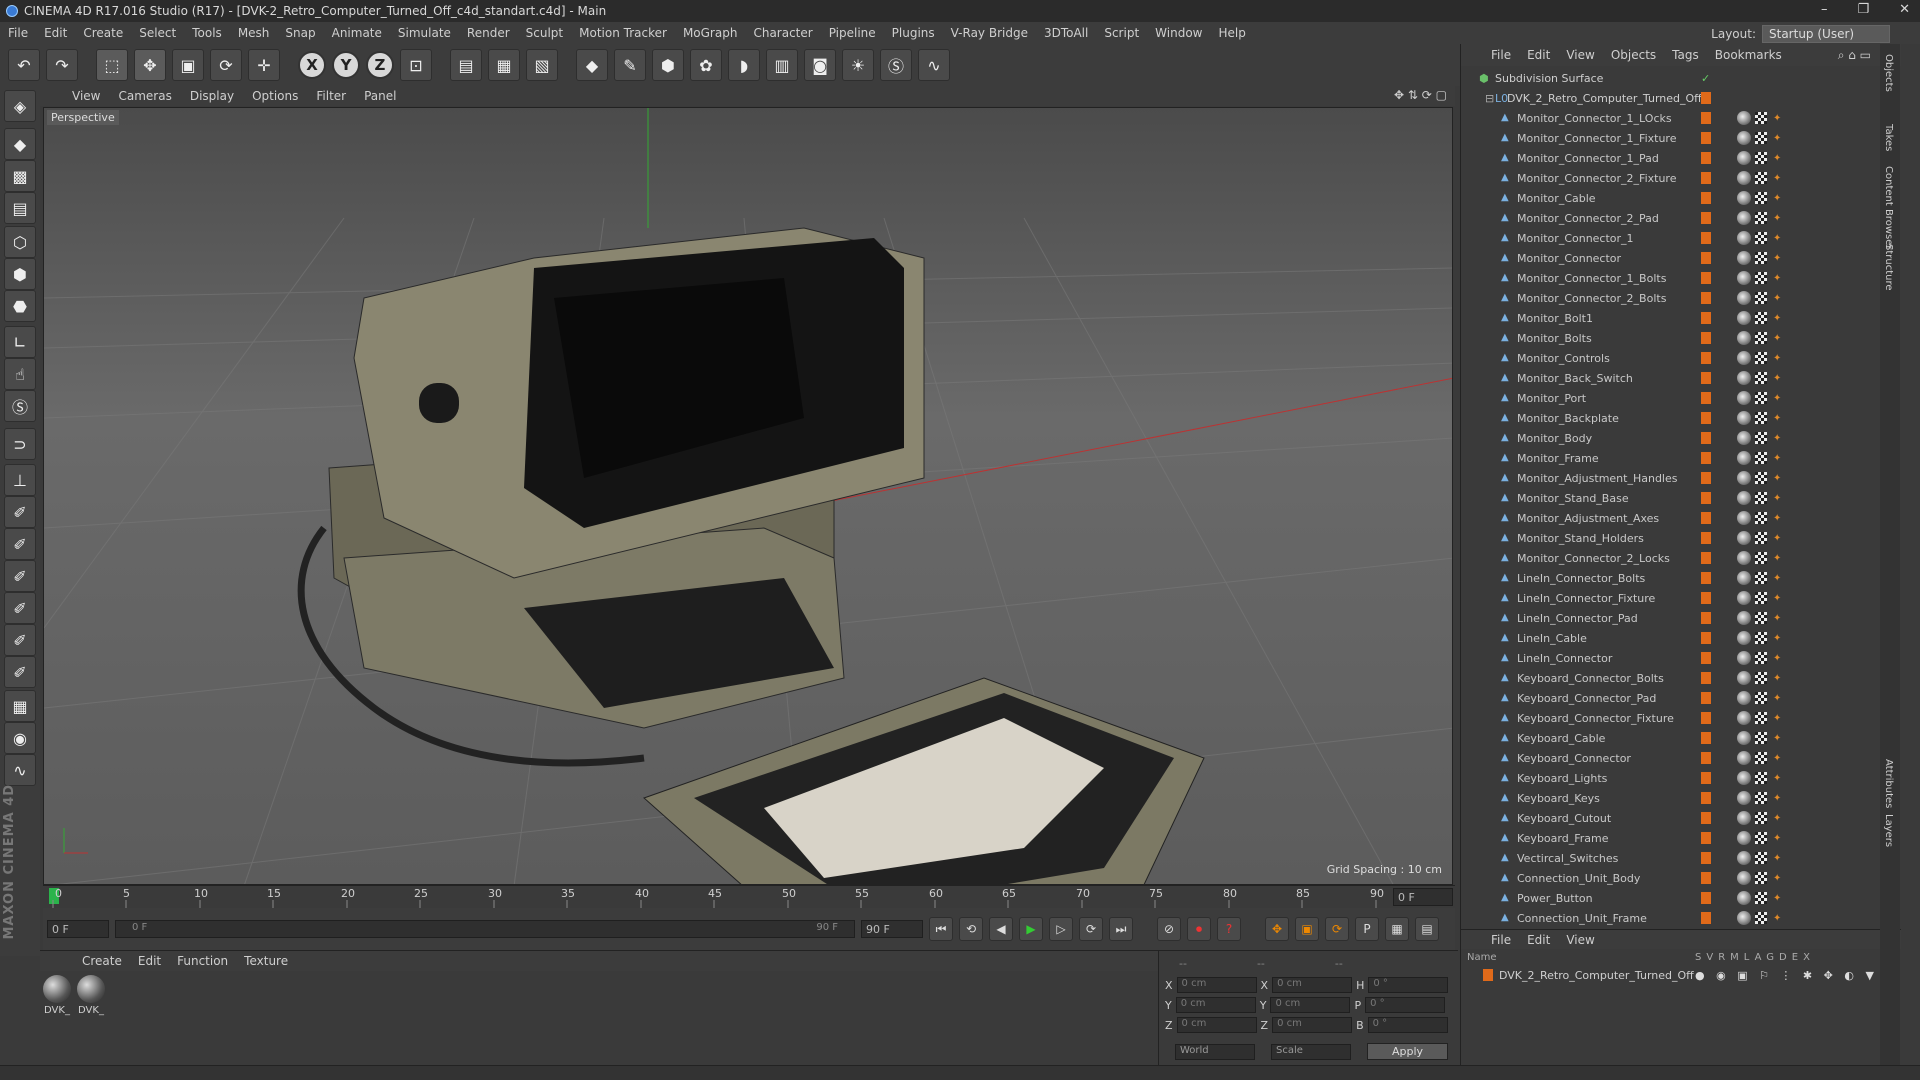 The width and height of the screenshot is (1920, 1080). I want to click on material-swatch: DVK_, so click(57, 995).